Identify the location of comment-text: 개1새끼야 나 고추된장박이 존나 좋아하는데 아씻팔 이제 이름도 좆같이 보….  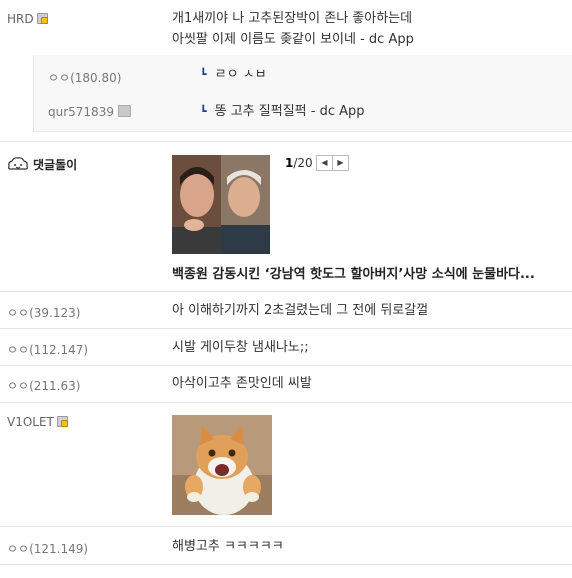
(293, 29).